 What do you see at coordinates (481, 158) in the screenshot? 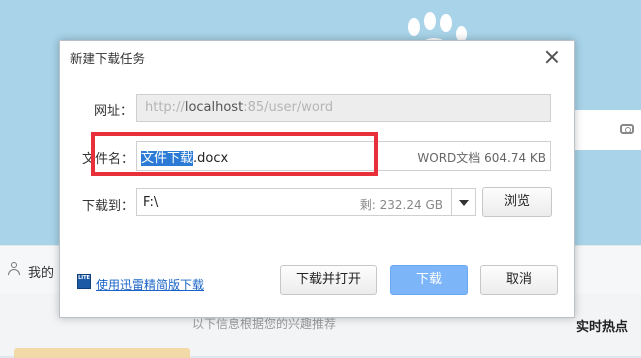
I see `file-info: WORD文档 604.74 KB` at bounding box center [481, 158].